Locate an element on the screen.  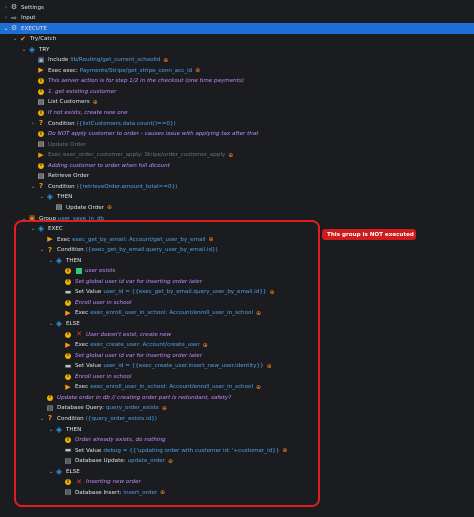
settings-gear-icon: ⚙ is located at coordinates (14, 7).